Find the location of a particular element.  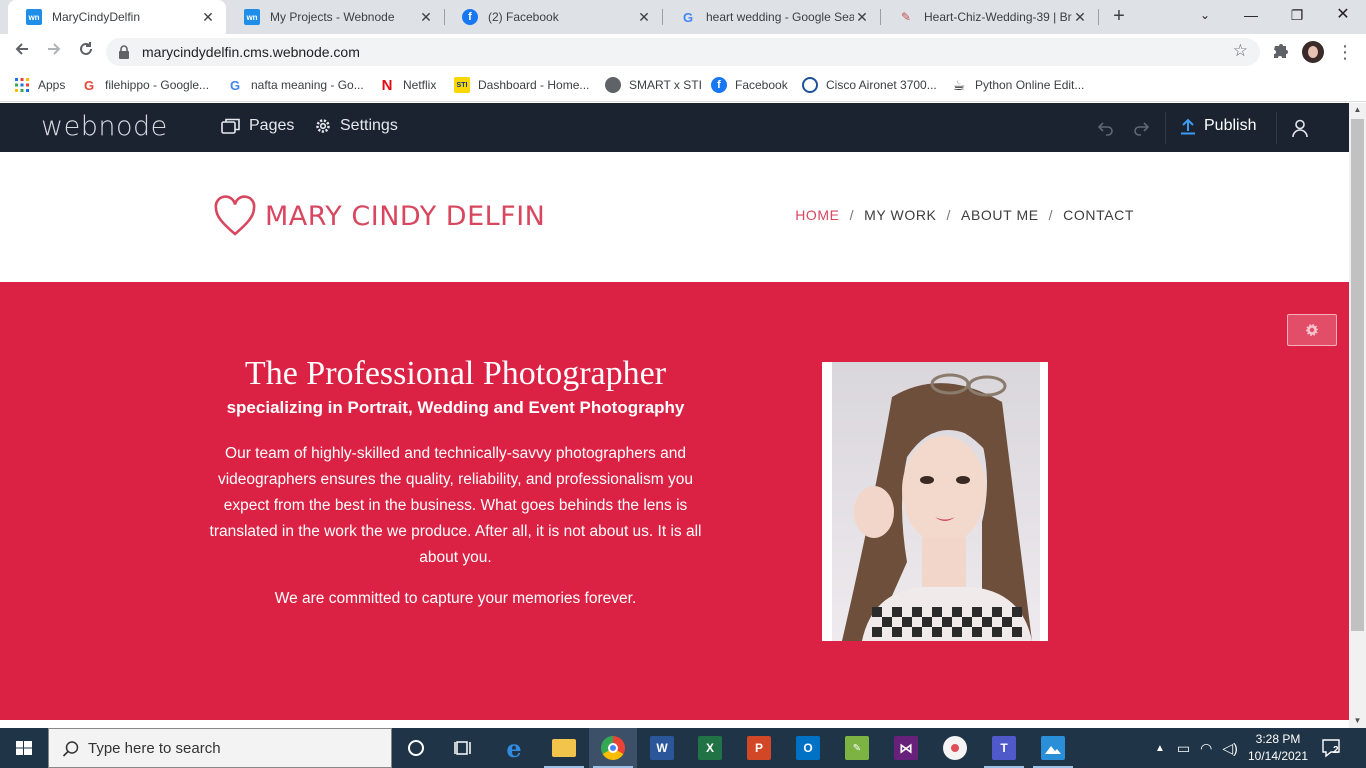

bookmark-apps: Apps is located at coordinates (39, 85).